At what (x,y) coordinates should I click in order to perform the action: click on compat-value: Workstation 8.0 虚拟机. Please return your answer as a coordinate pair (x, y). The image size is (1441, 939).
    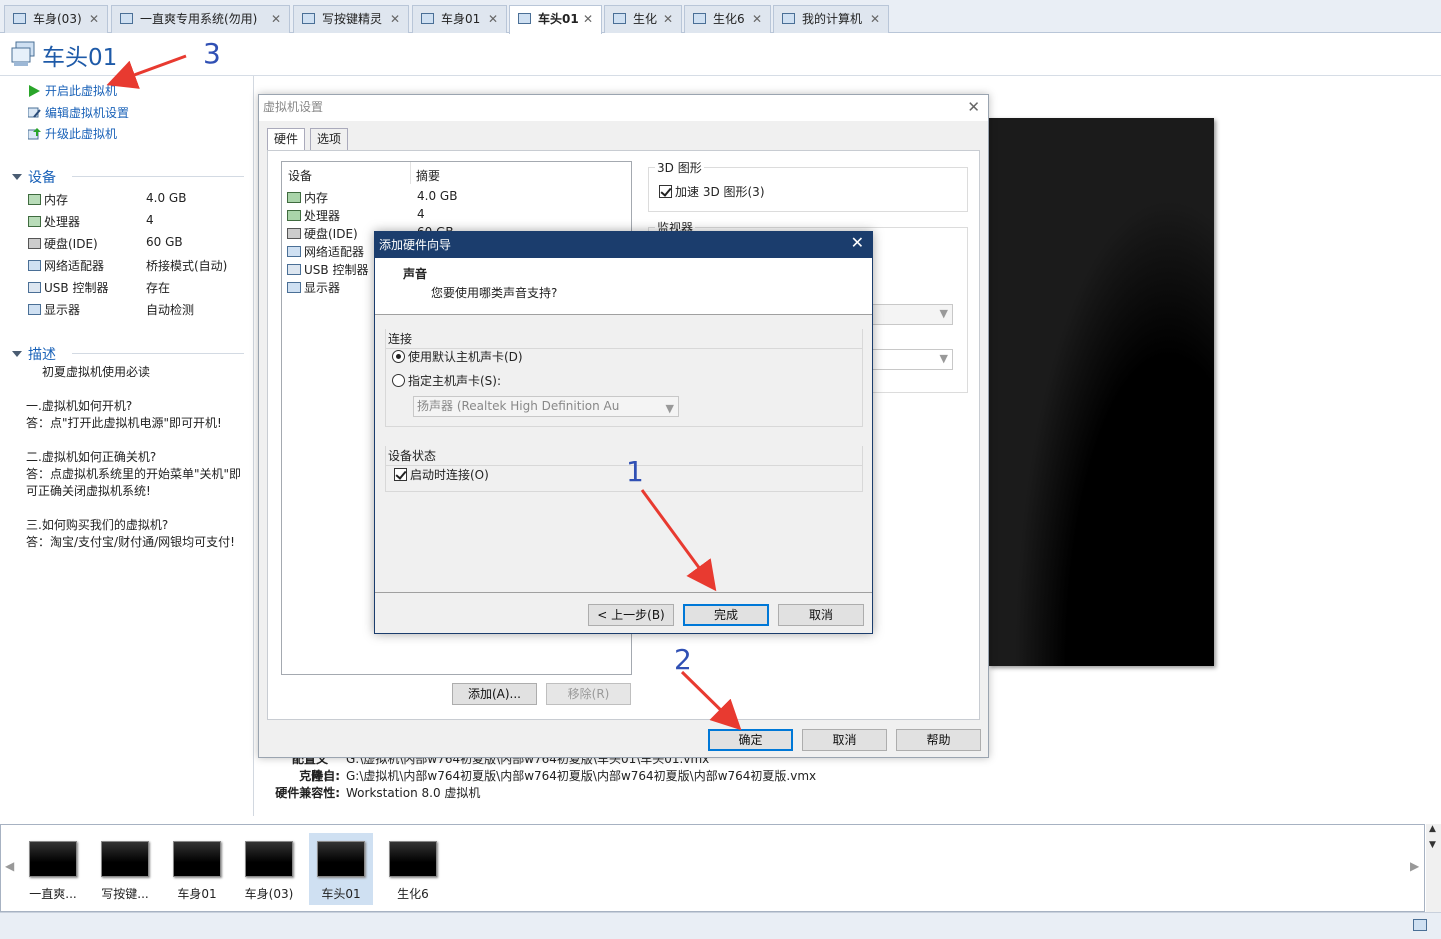
    Looking at the image, I should click on (413, 793).